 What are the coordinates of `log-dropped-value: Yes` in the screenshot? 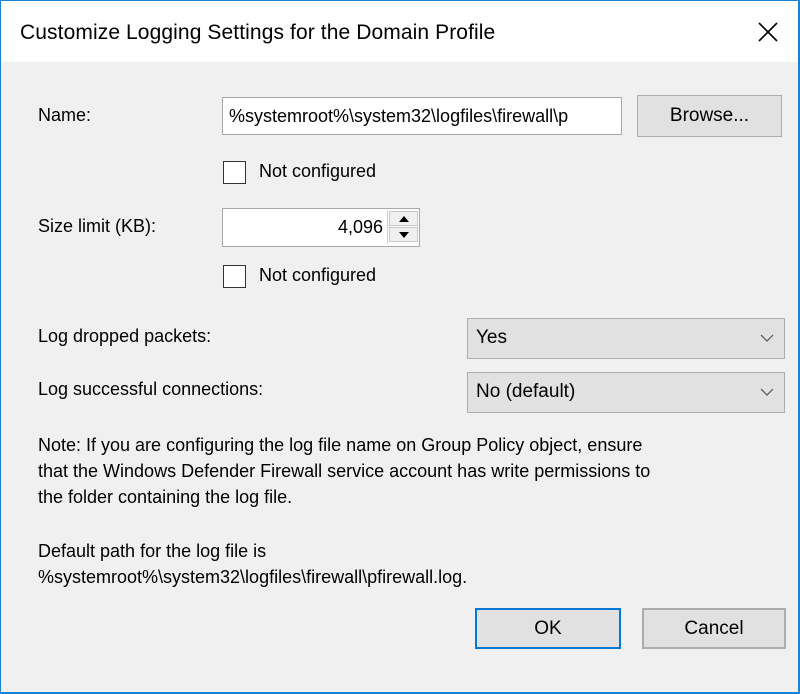 It's located at (491, 337).